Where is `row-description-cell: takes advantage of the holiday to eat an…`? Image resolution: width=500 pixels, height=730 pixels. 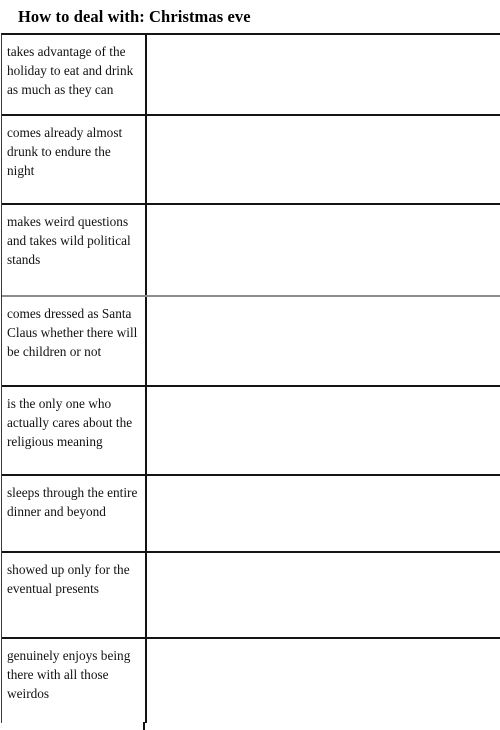 row-description-cell: takes advantage of the holiday to eat an… is located at coordinates (70, 71).